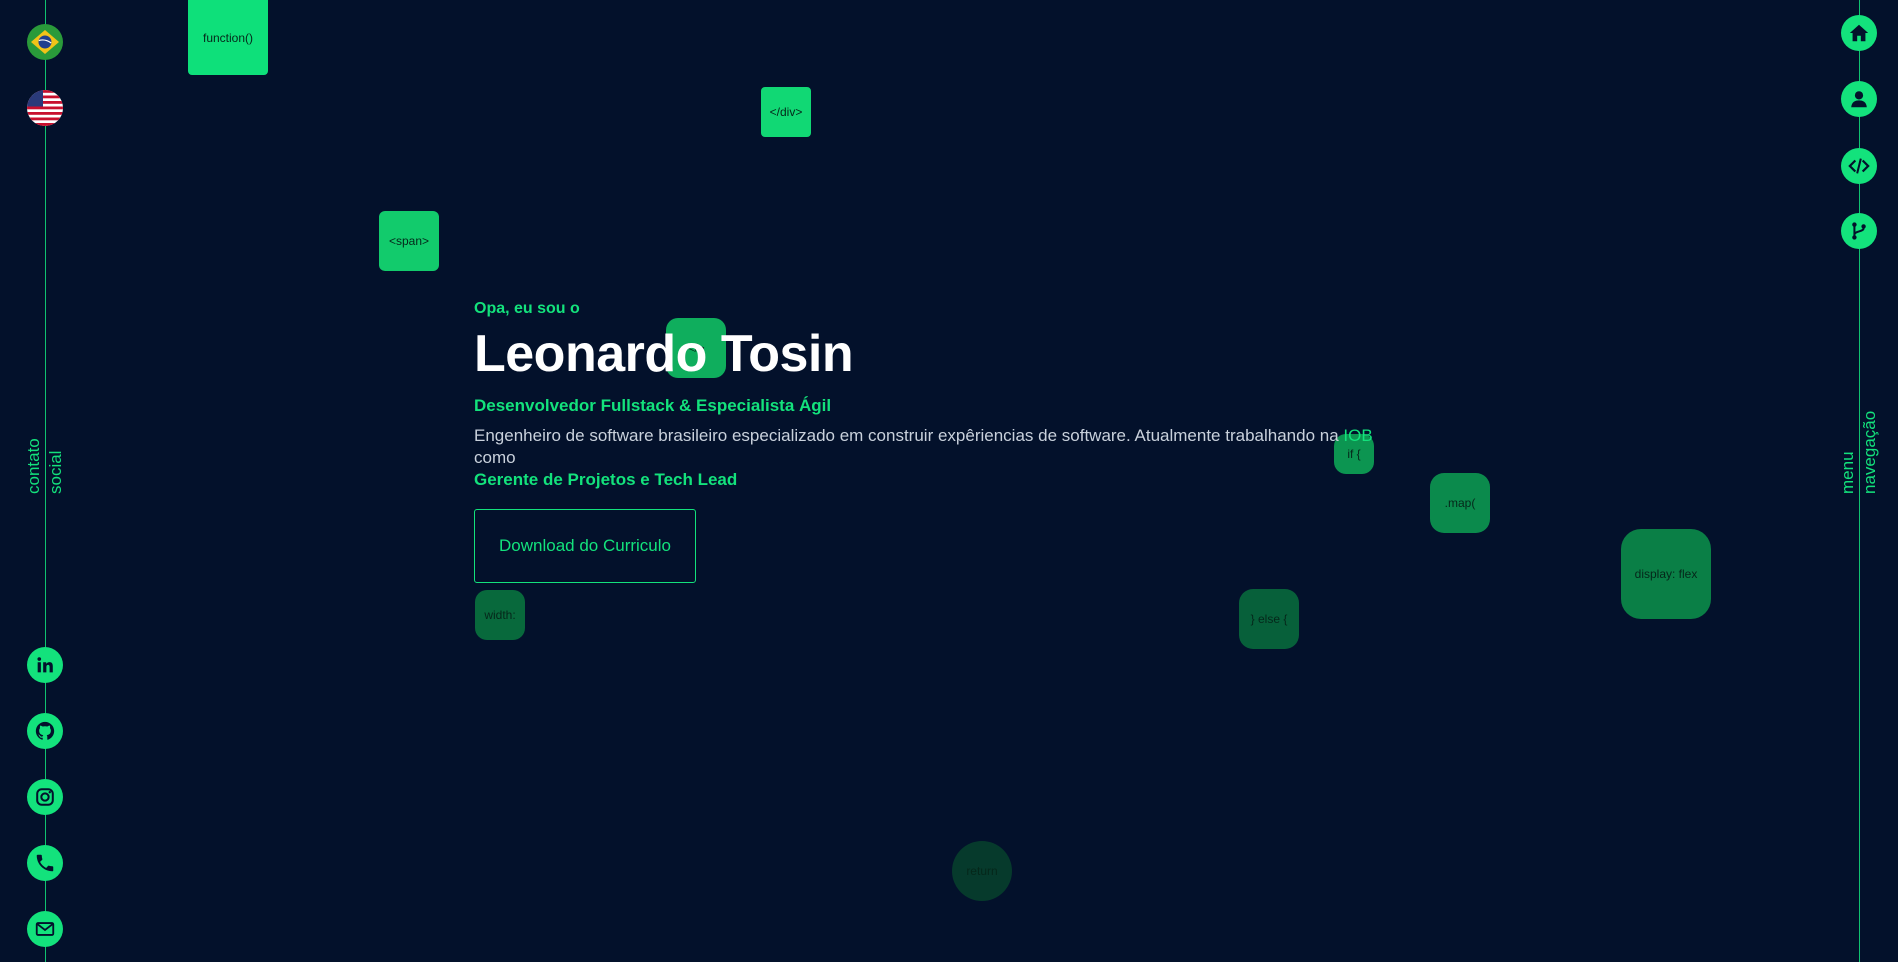  I want to click on code-chip-span: <span>, so click(409, 241).